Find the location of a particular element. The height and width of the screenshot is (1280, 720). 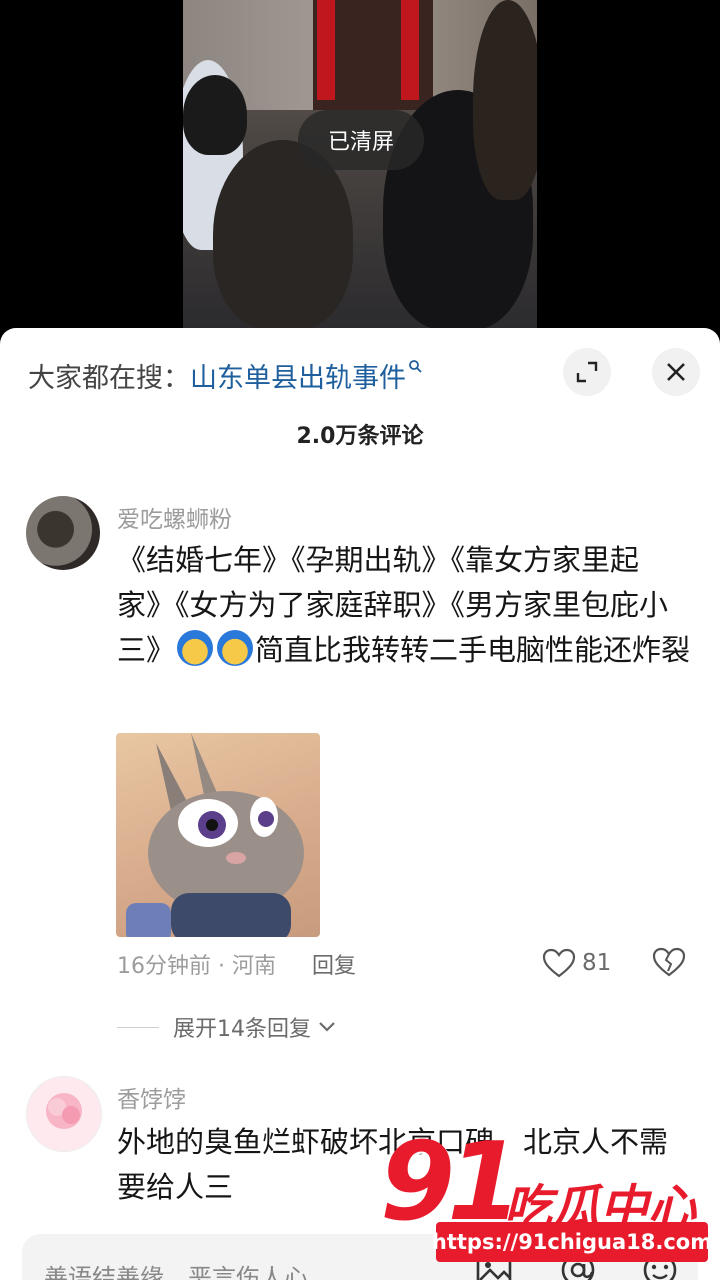

expand-icon is located at coordinates (587, 372).